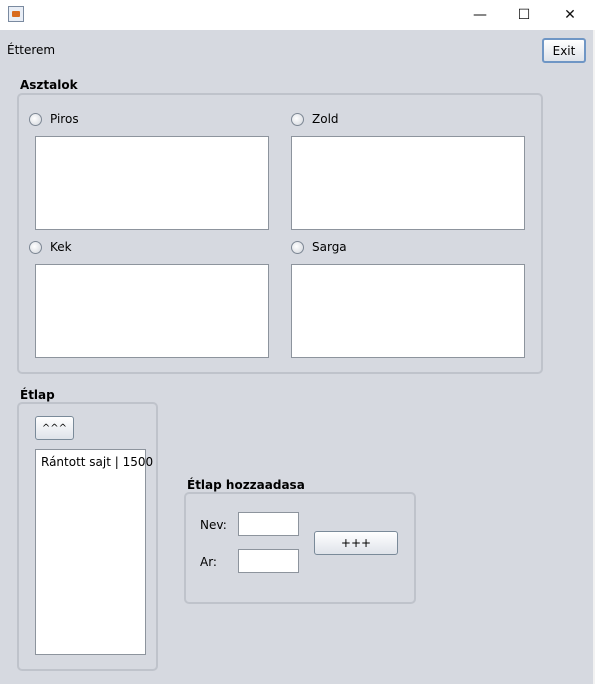 Image resolution: width=595 pixels, height=684 pixels. I want to click on move-up-button: ^^^, so click(54, 428).